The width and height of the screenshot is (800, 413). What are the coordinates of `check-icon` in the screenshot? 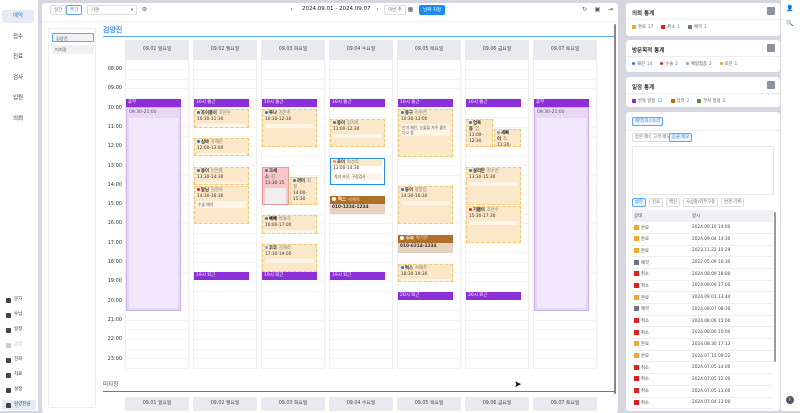 It's located at (402, 237).